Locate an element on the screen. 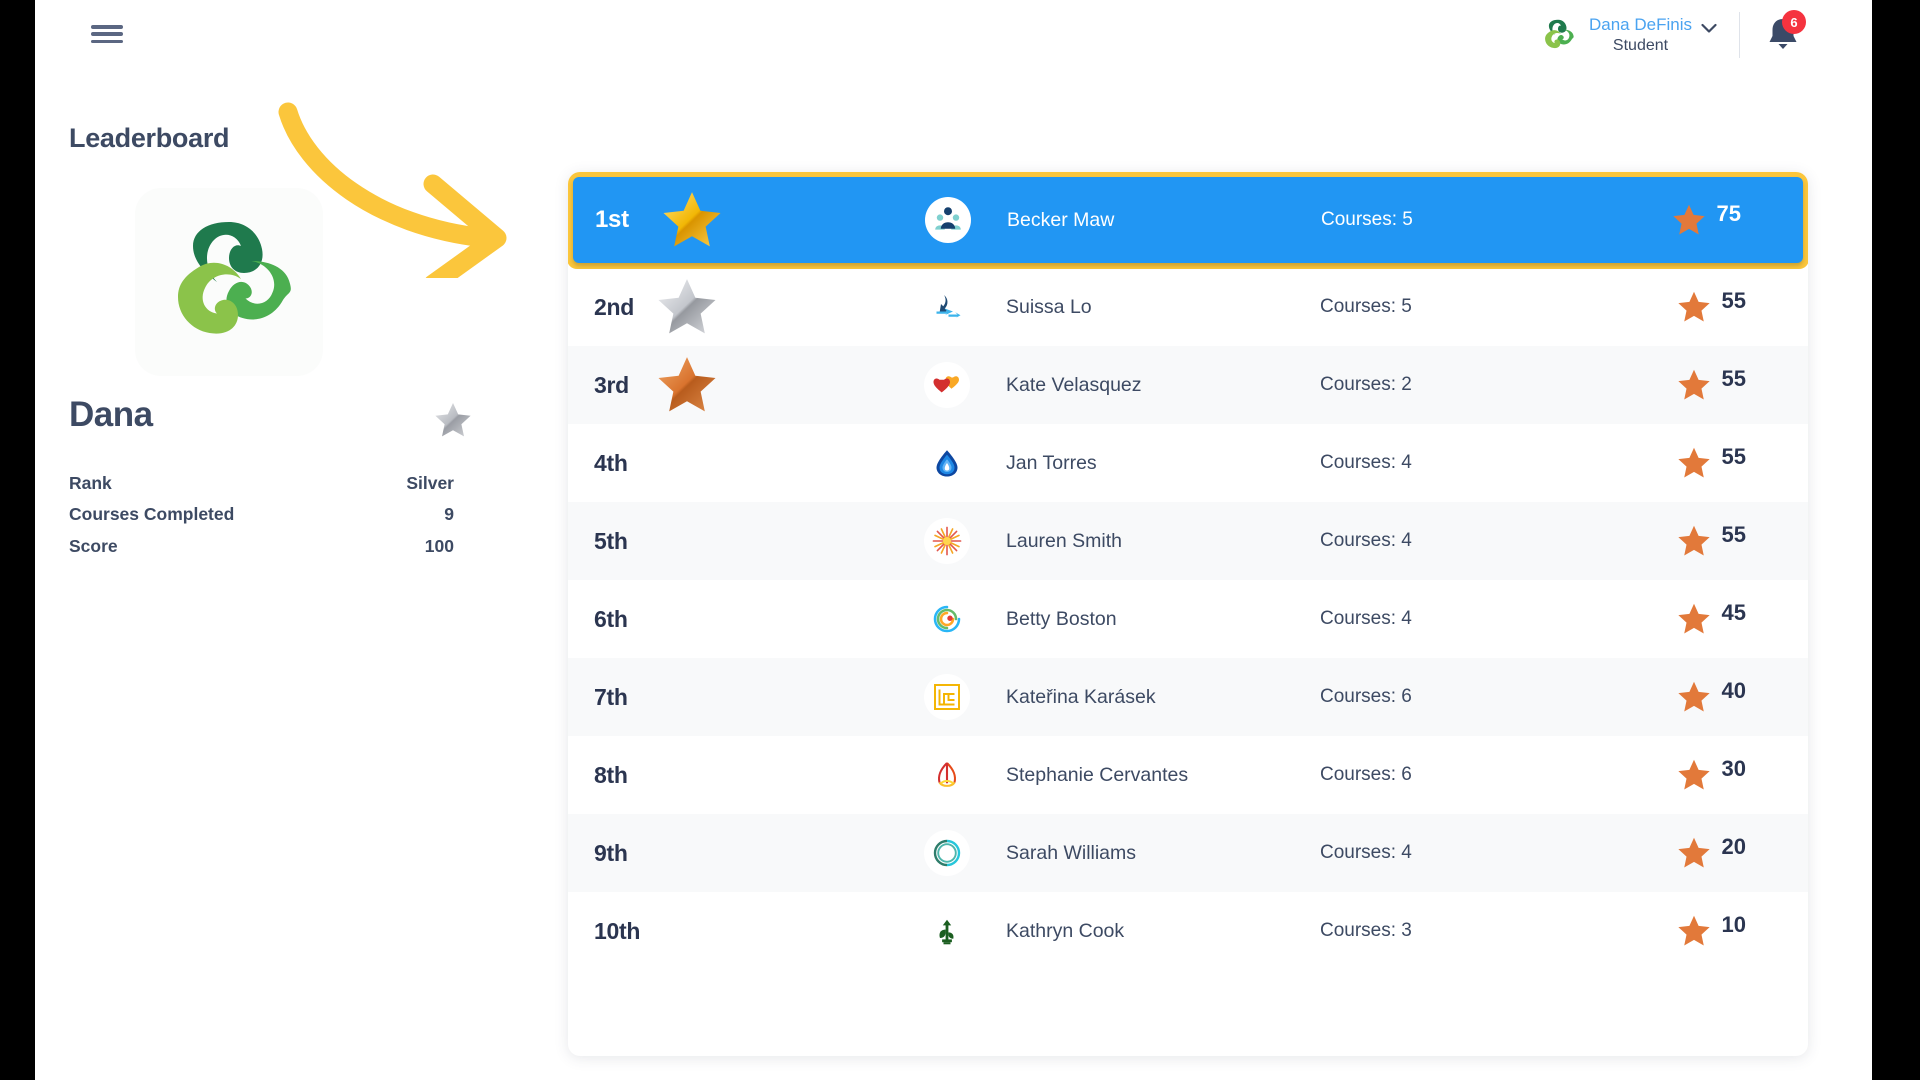 The width and height of the screenshot is (1920, 1080). score-cell: 40 is located at coordinates (1689, 697).